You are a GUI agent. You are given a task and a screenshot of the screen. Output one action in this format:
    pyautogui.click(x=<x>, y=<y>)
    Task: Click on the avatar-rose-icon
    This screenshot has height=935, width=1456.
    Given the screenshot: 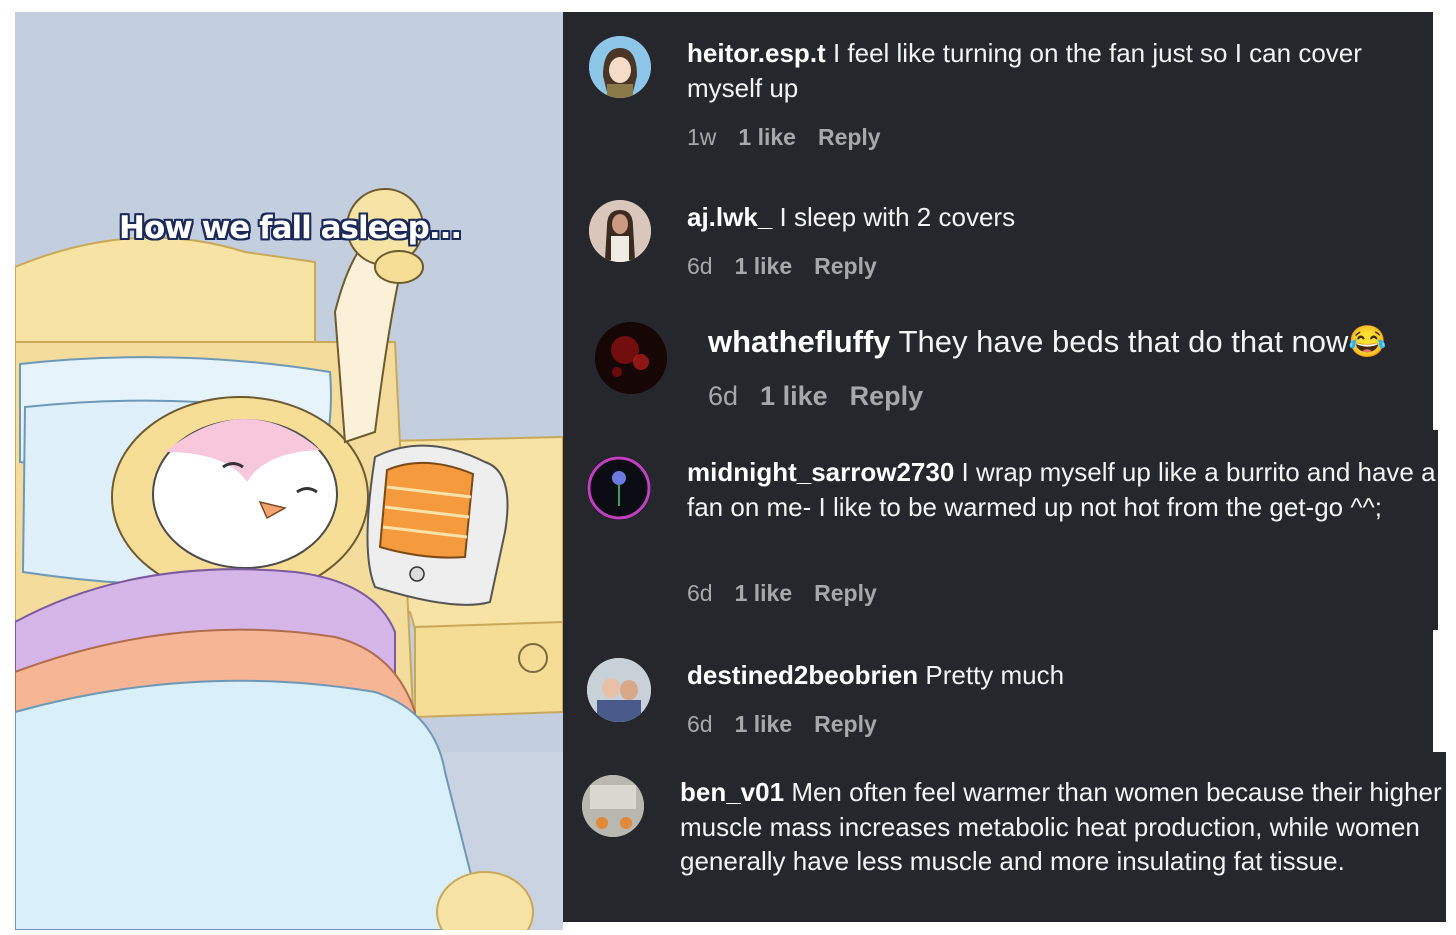 What is the action you would take?
    pyautogui.click(x=619, y=488)
    